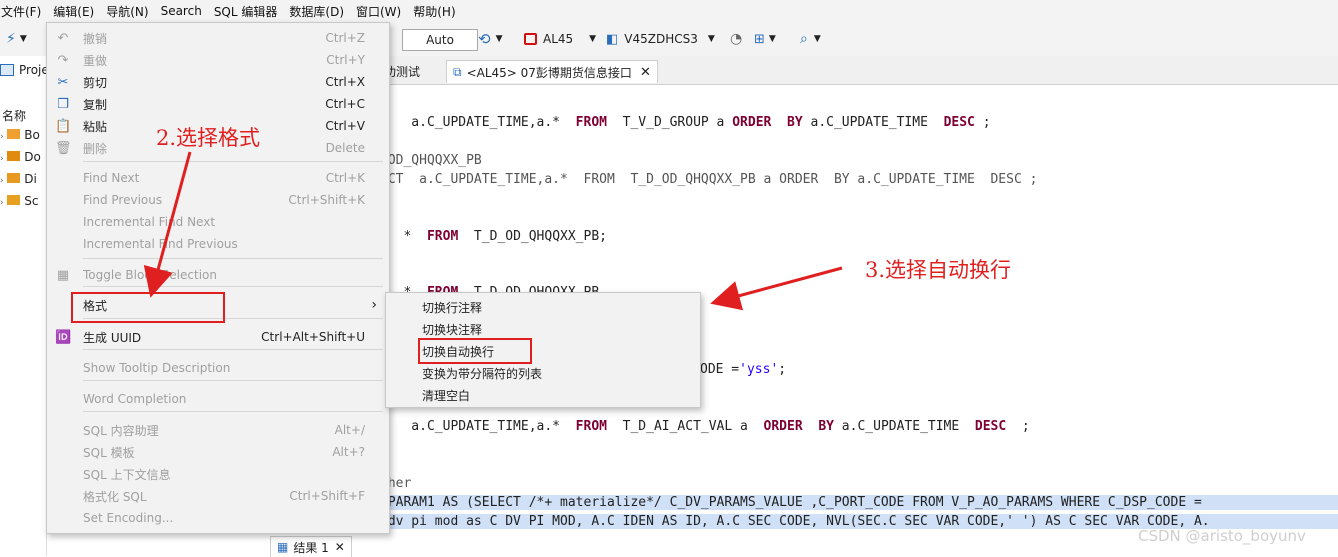  Describe the element at coordinates (208, 138) in the screenshot. I see `annotation-step2: 2.选择格式` at that location.